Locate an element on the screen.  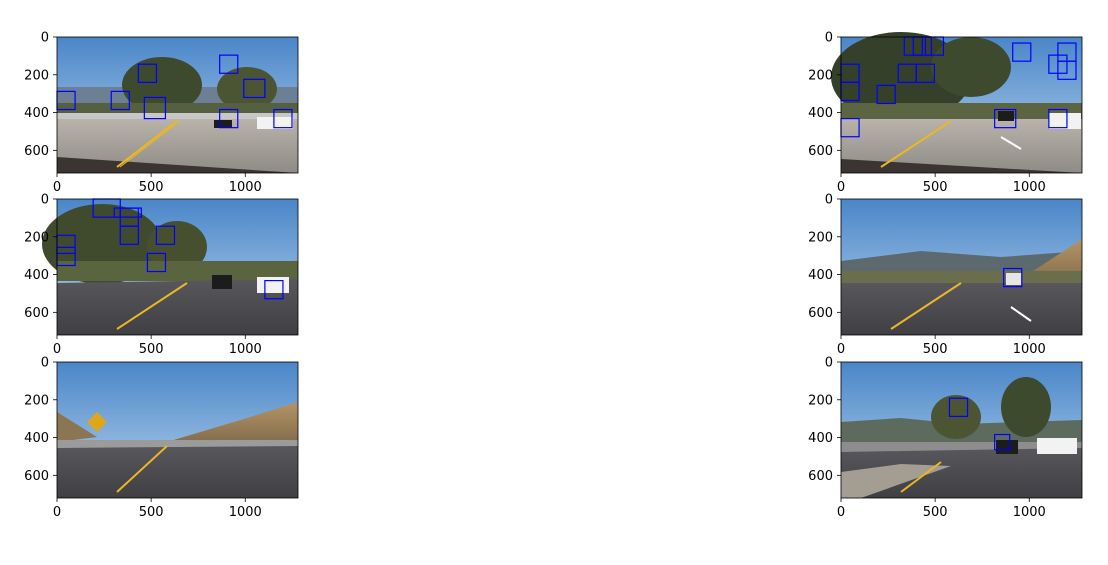
panel-2-image is located at coordinates (956, 102).